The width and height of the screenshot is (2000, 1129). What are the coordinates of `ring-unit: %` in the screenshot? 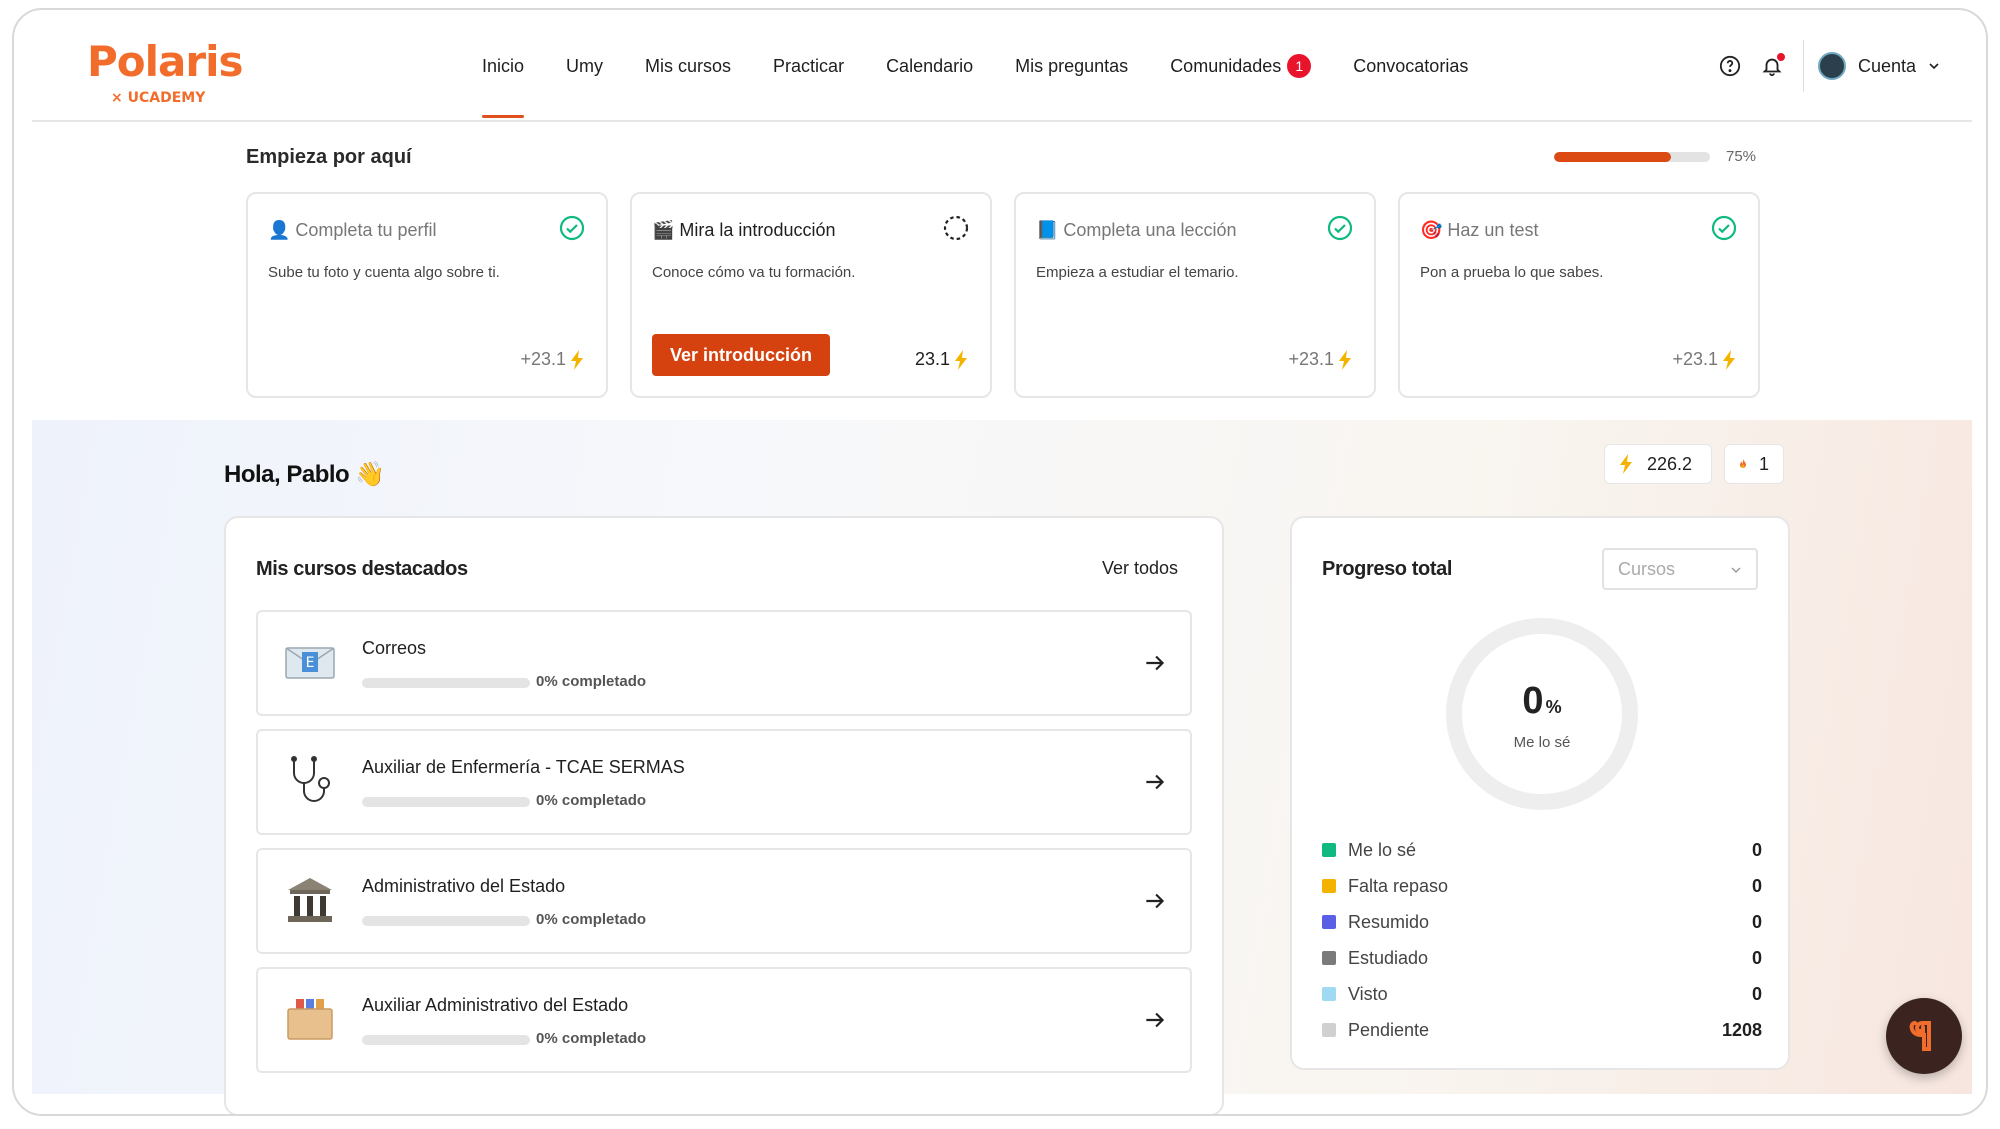 It's located at (1553, 707).